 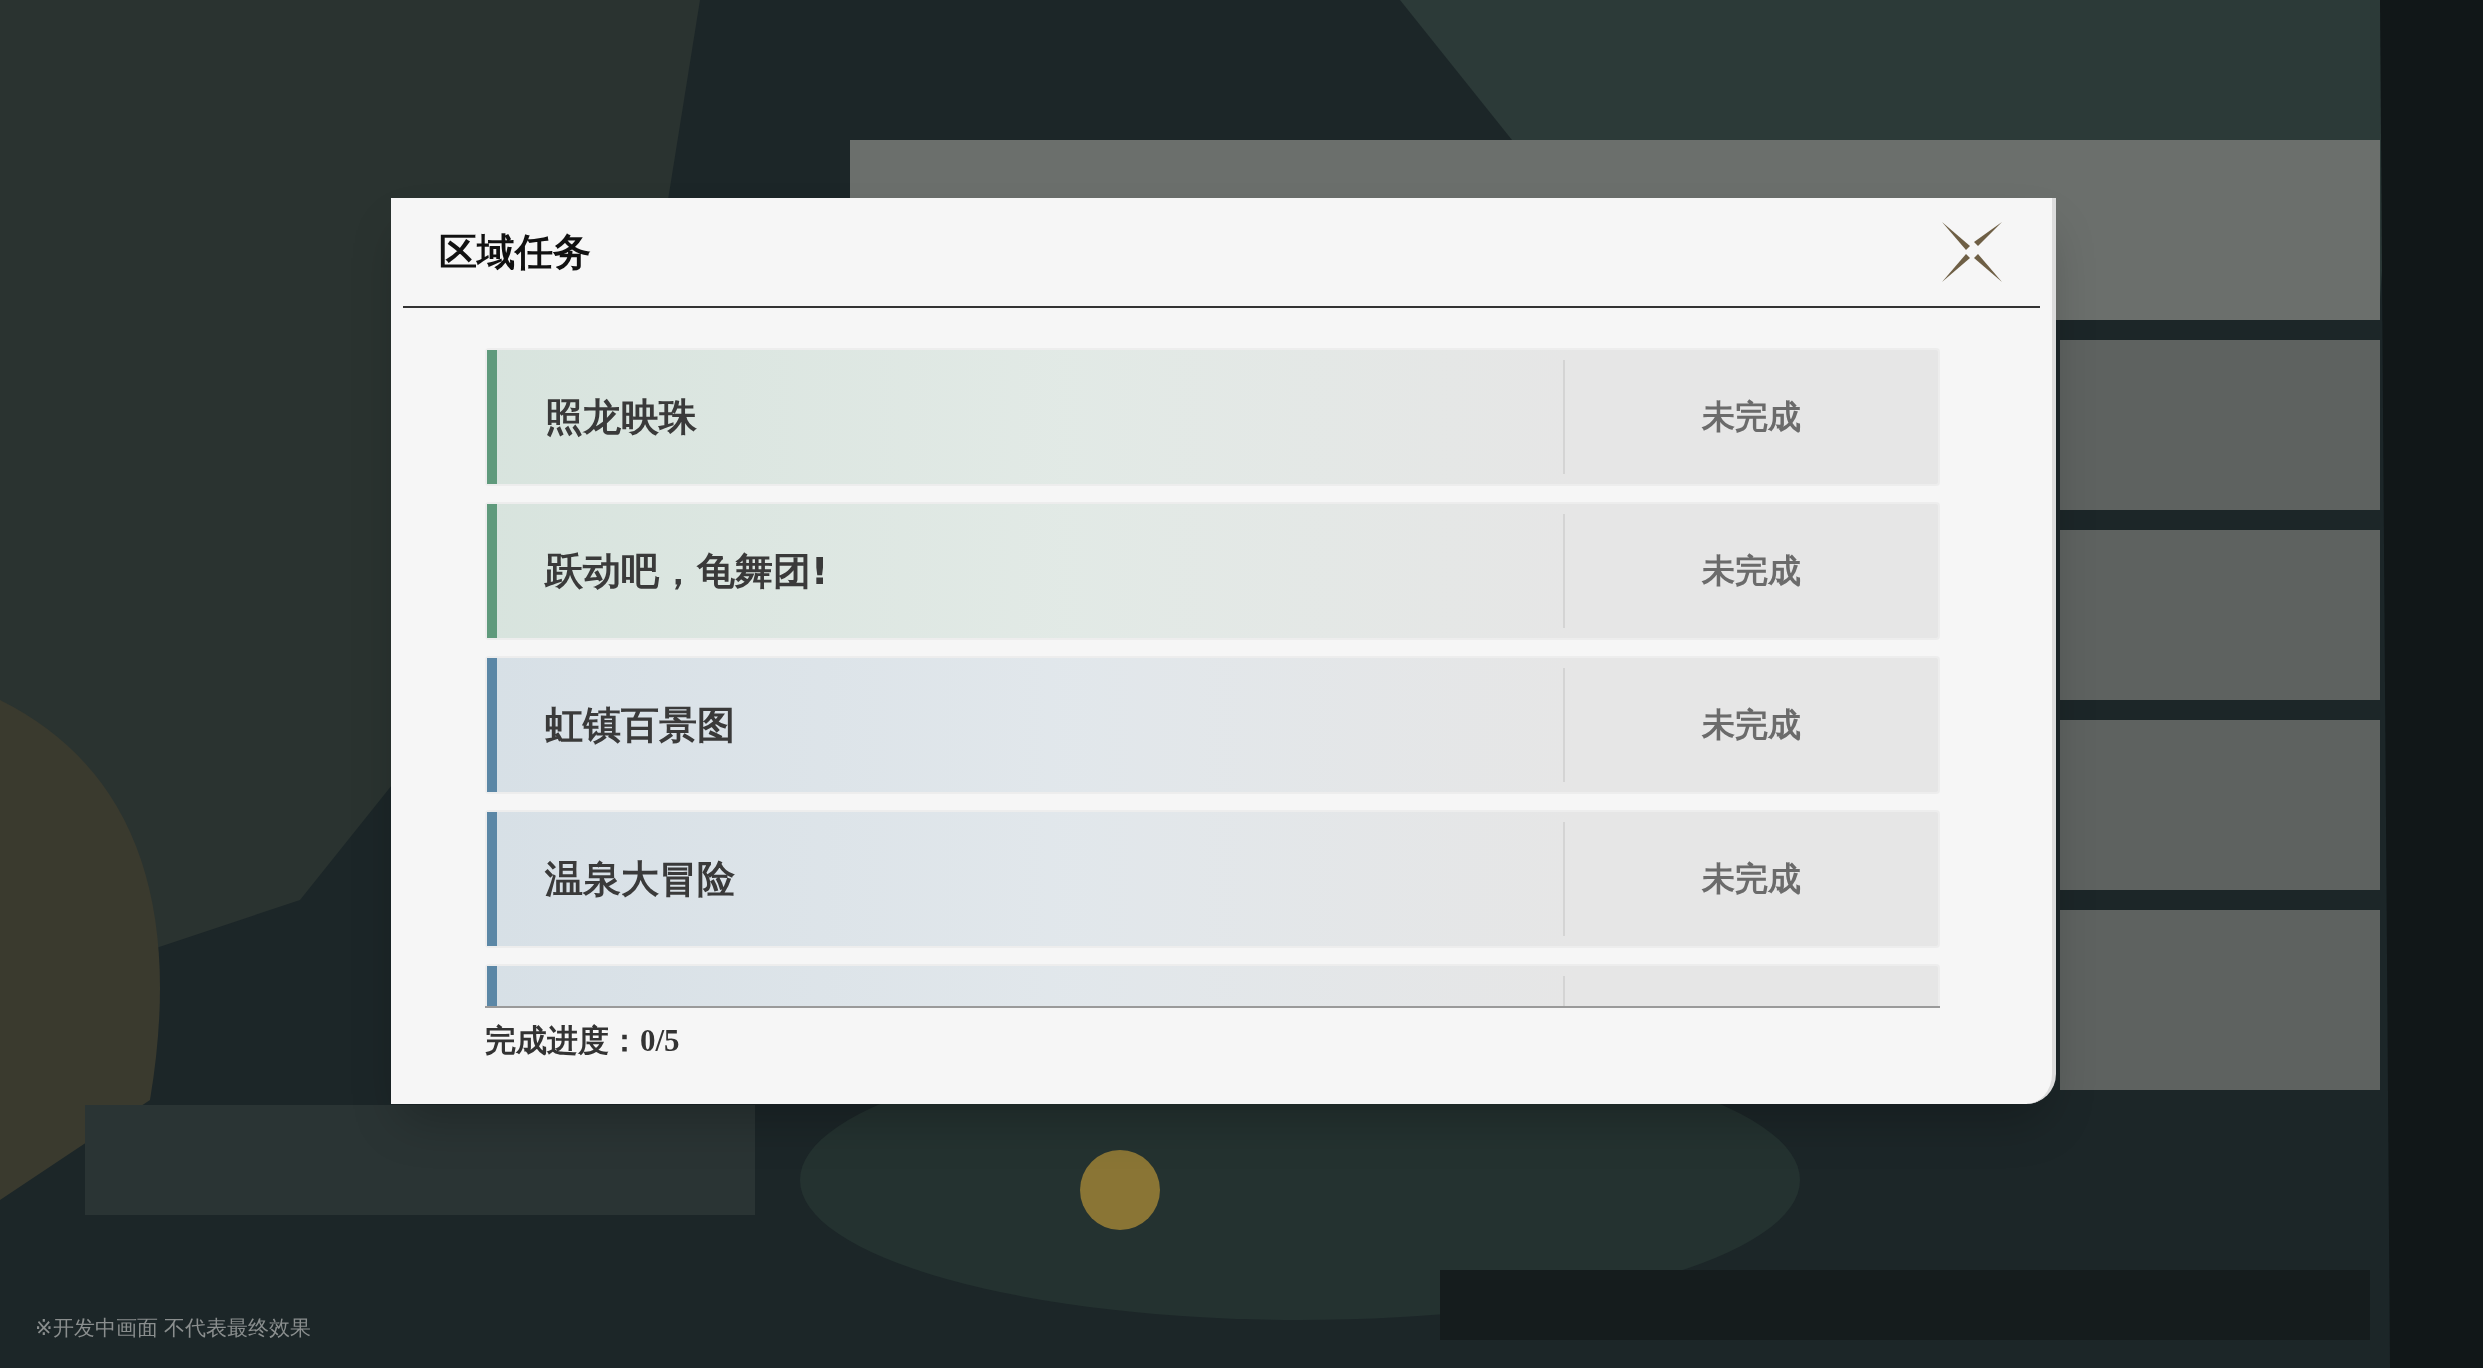 I want to click on quest-row: 跃动吧，龟舞团! 未完成, so click(x=1212, y=571).